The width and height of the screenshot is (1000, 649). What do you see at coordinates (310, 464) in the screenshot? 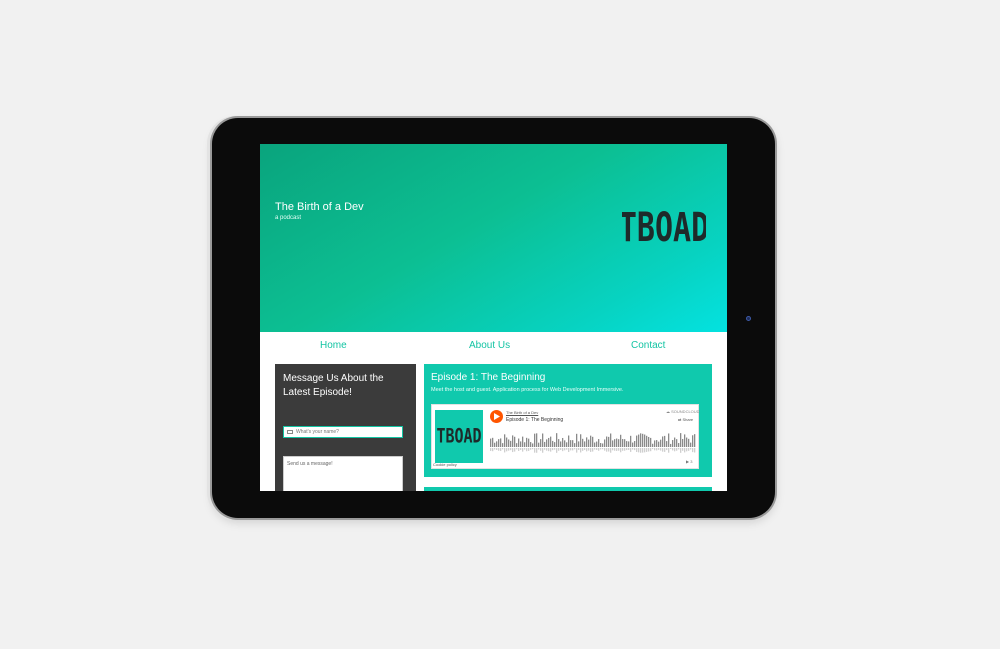
I see `message-placeholder: Send us a message!` at bounding box center [310, 464].